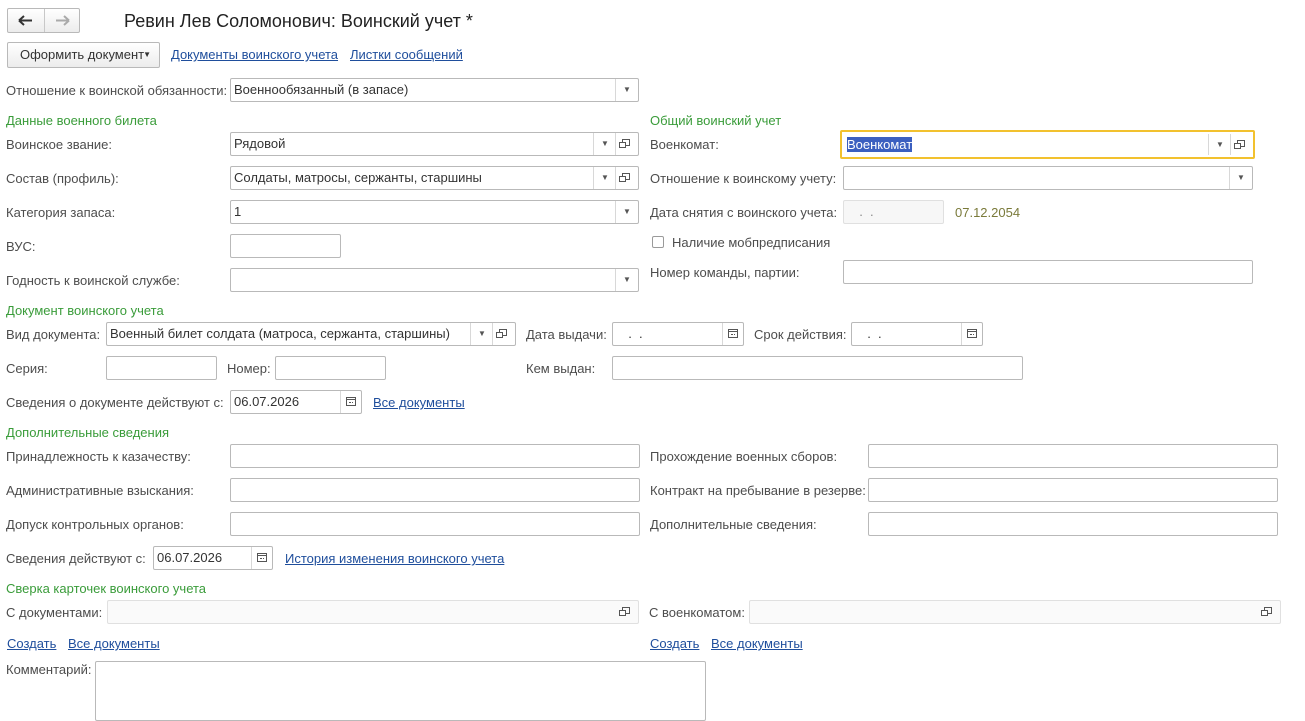  What do you see at coordinates (435, 524) in the screenshot?
I see `access-input` at bounding box center [435, 524].